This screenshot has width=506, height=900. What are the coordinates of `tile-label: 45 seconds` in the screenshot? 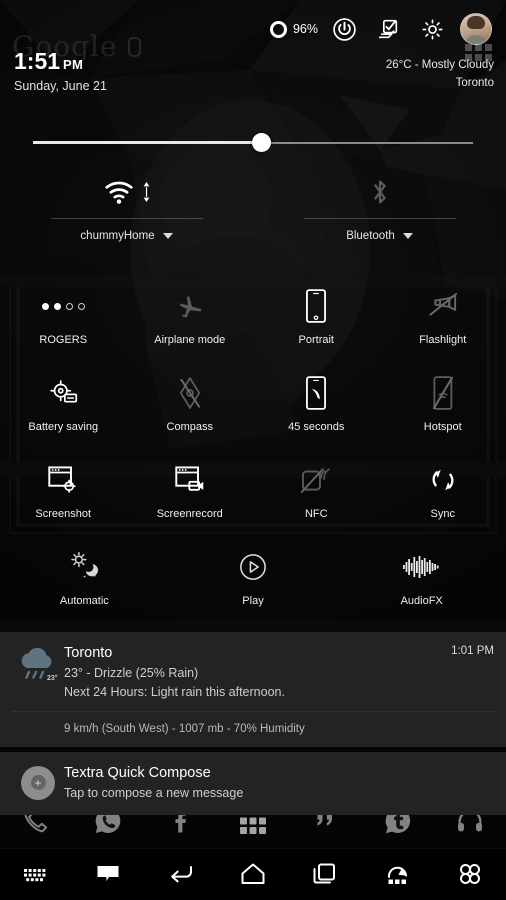 It's located at (316, 427).